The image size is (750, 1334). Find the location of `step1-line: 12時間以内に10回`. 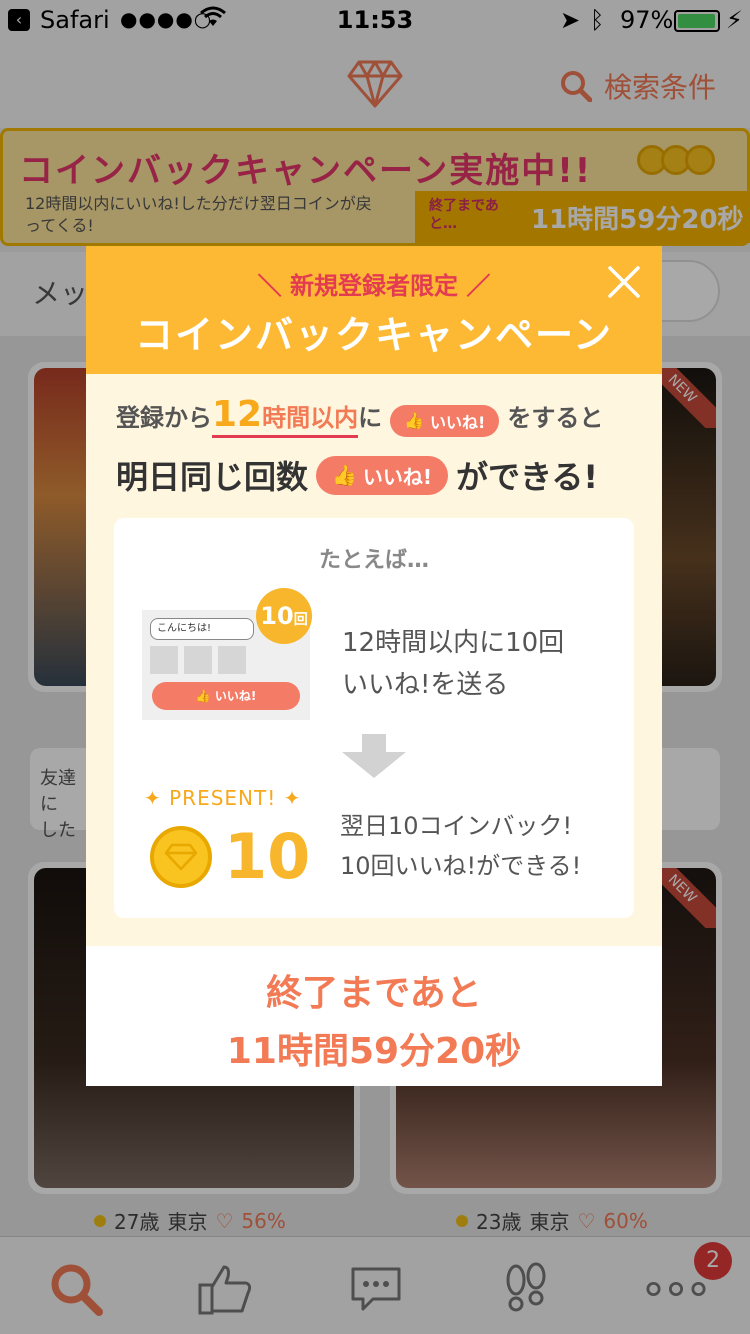

step1-line: 12時間以内に10回 is located at coordinates (453, 643).